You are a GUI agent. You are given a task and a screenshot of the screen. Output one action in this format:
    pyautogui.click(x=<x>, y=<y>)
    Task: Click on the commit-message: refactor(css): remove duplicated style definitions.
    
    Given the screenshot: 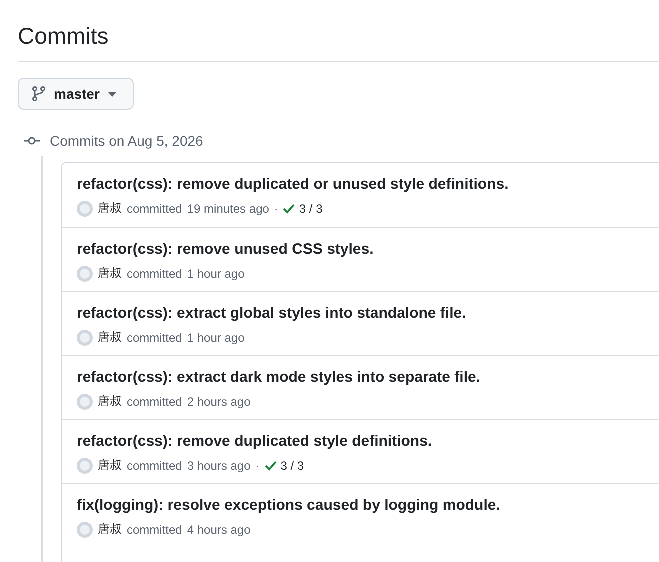 What is the action you would take?
    pyautogui.click(x=368, y=442)
    